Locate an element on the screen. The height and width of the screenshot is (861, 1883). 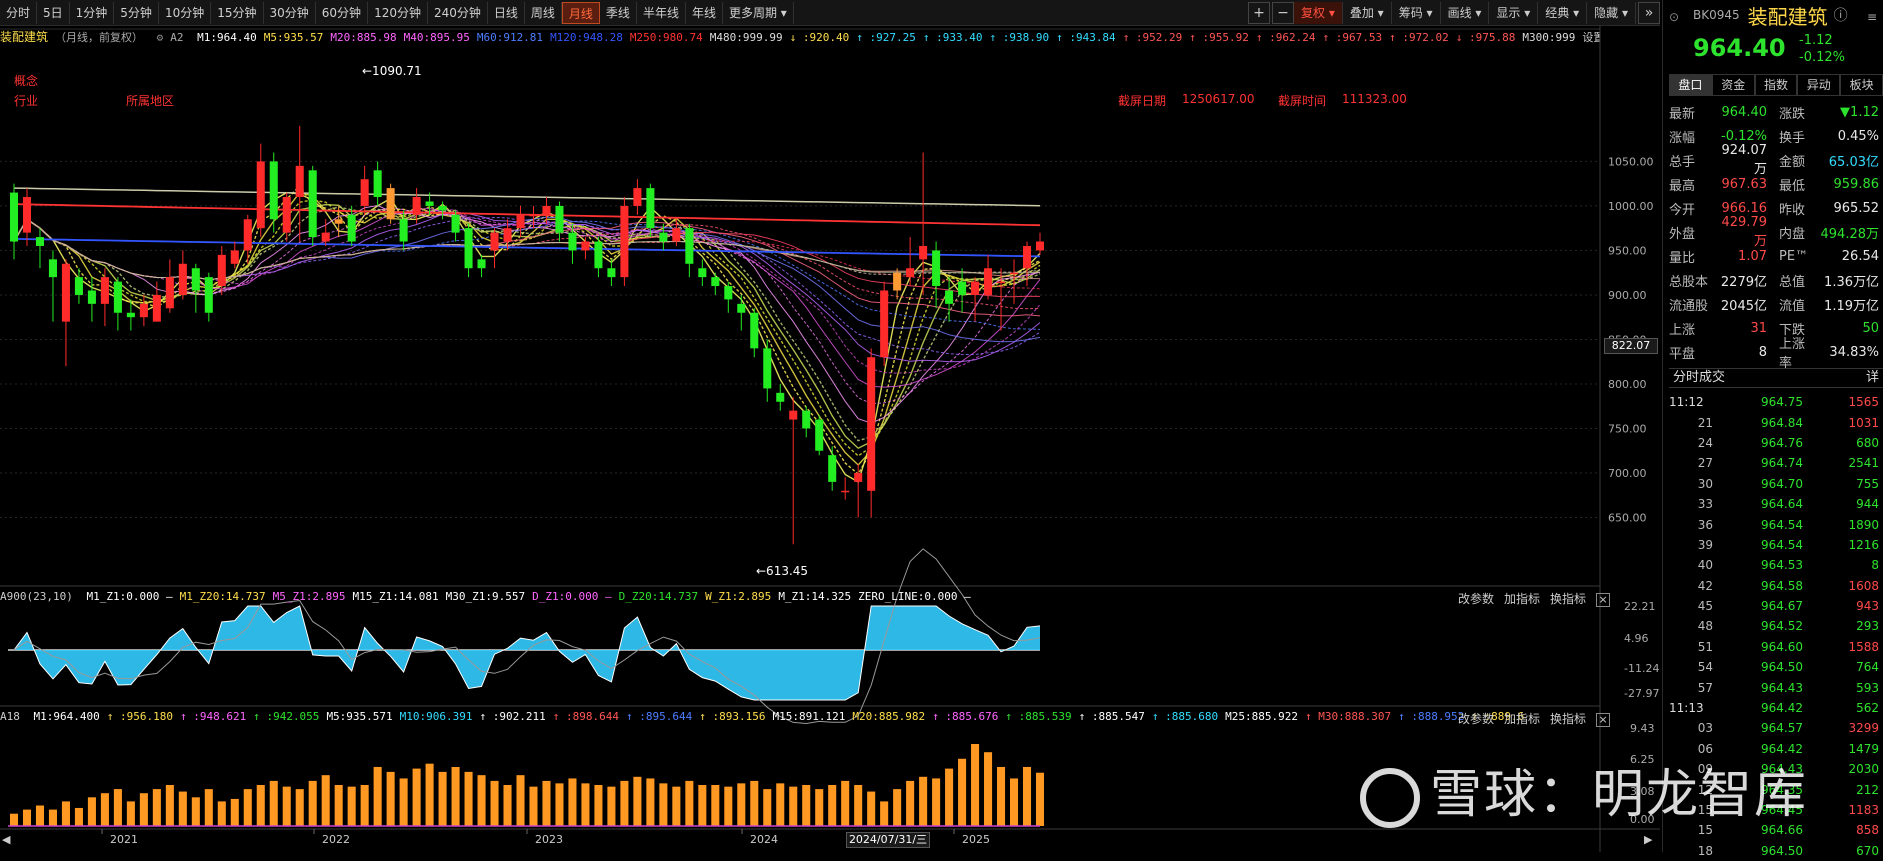
screen-date-label: 截屏日期 is located at coordinates (1142, 101).